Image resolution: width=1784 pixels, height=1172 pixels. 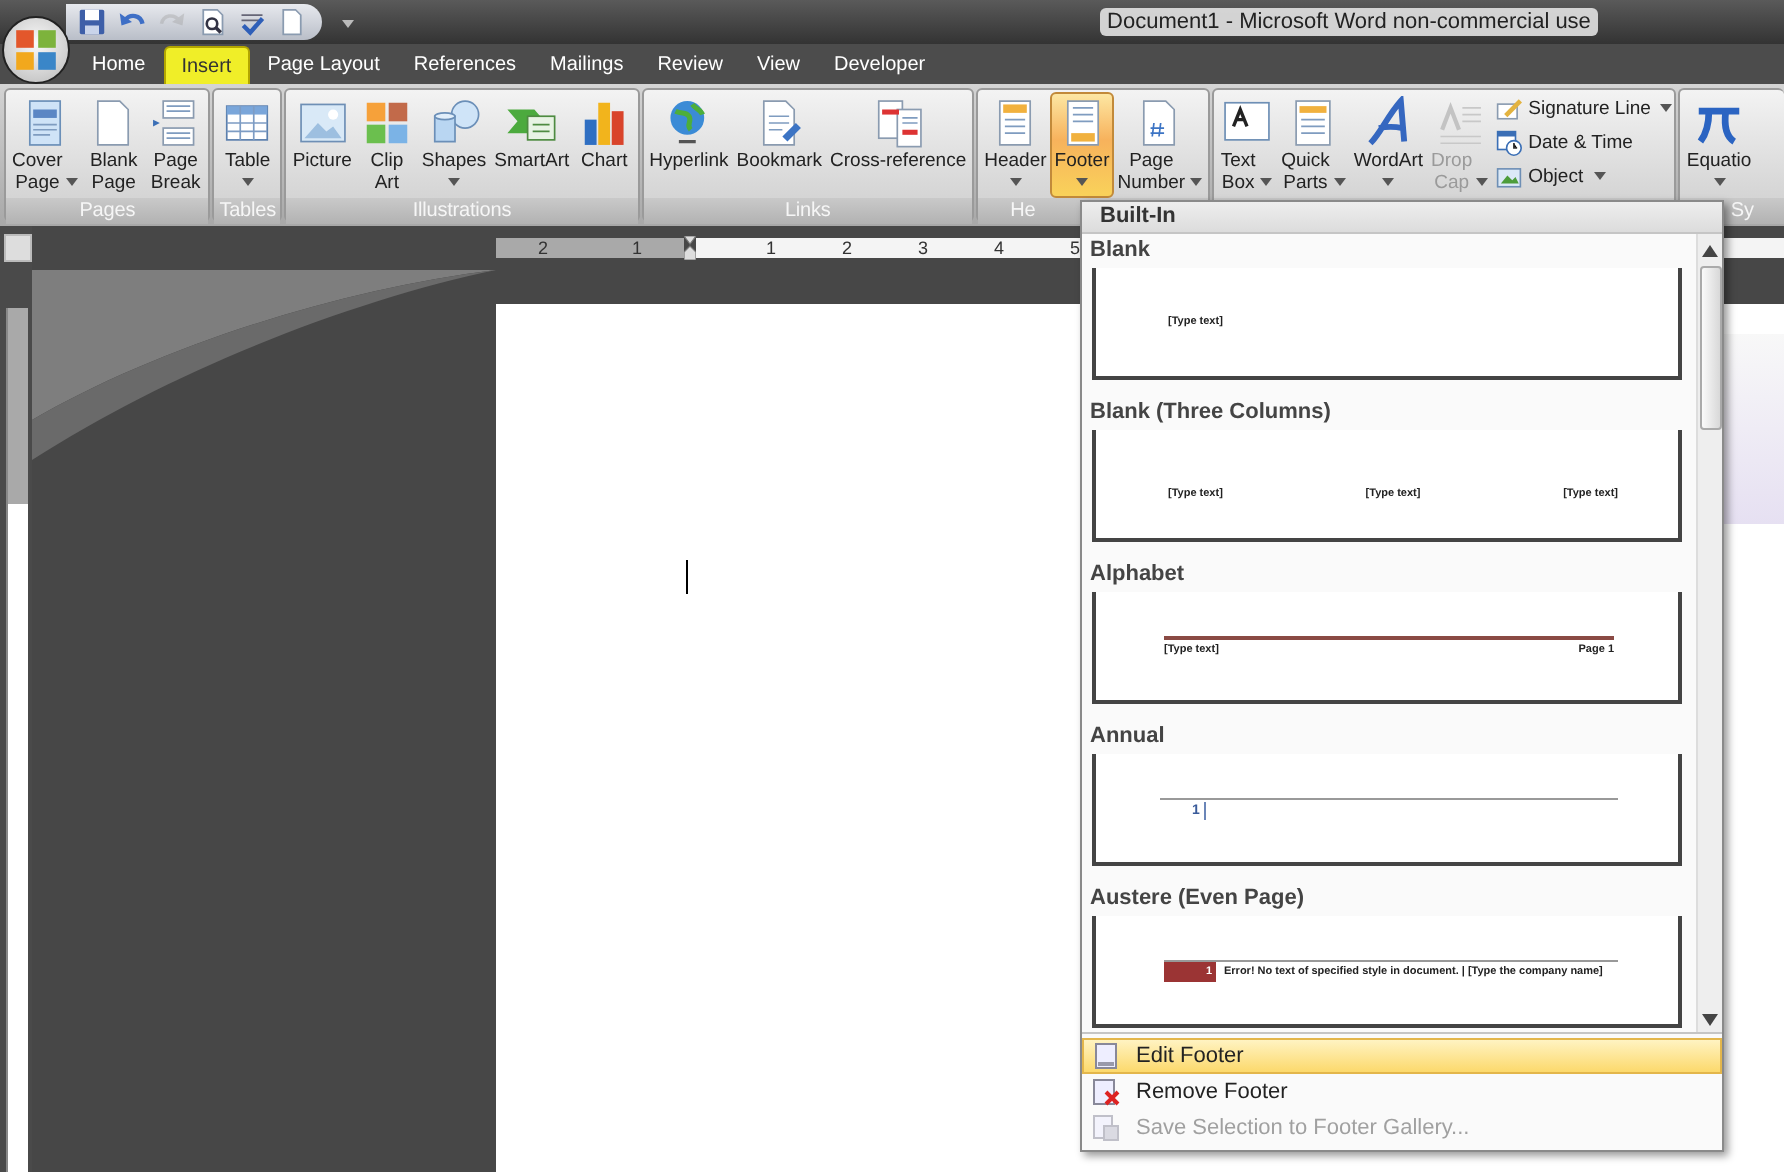 What do you see at coordinates (212, 22) in the screenshot?
I see `print-preview-icon` at bounding box center [212, 22].